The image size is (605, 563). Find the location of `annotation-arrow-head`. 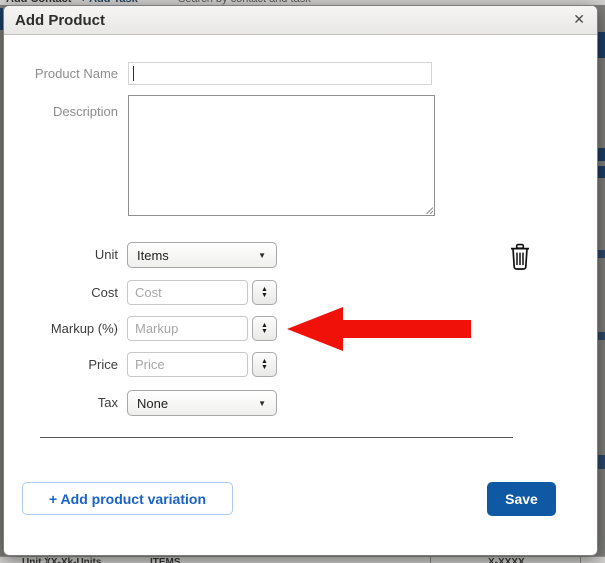

annotation-arrow-head is located at coordinates (315, 329).